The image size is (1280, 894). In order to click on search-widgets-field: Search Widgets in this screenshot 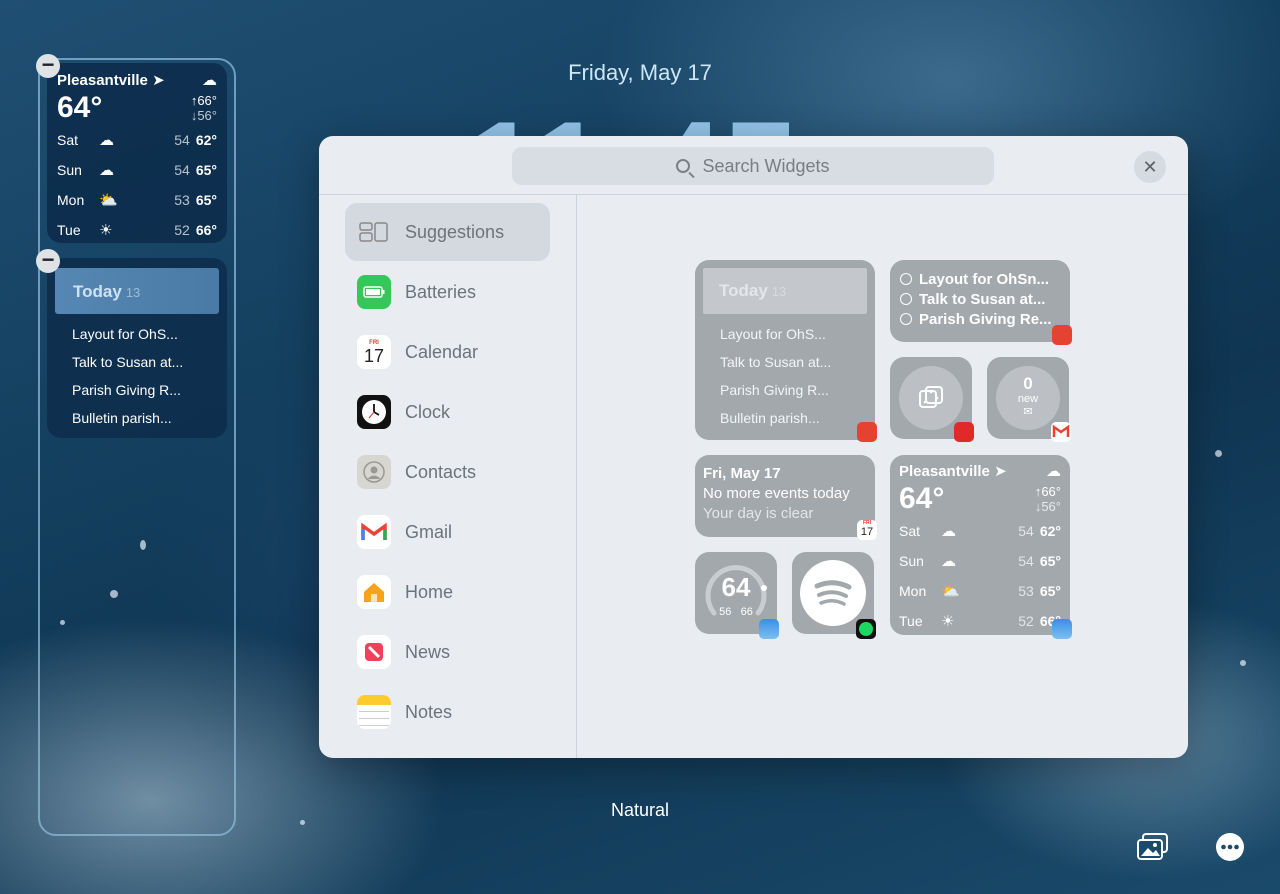, I will do `click(753, 166)`.